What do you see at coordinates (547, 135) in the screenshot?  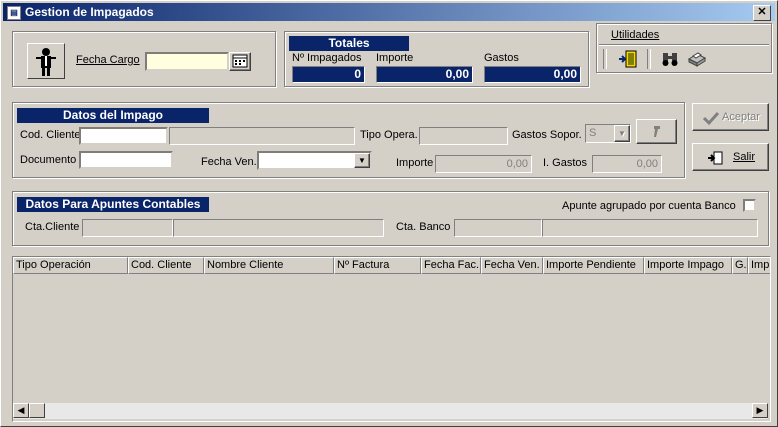 I see `gastos-sopor-label: Gastos Sopor.` at bounding box center [547, 135].